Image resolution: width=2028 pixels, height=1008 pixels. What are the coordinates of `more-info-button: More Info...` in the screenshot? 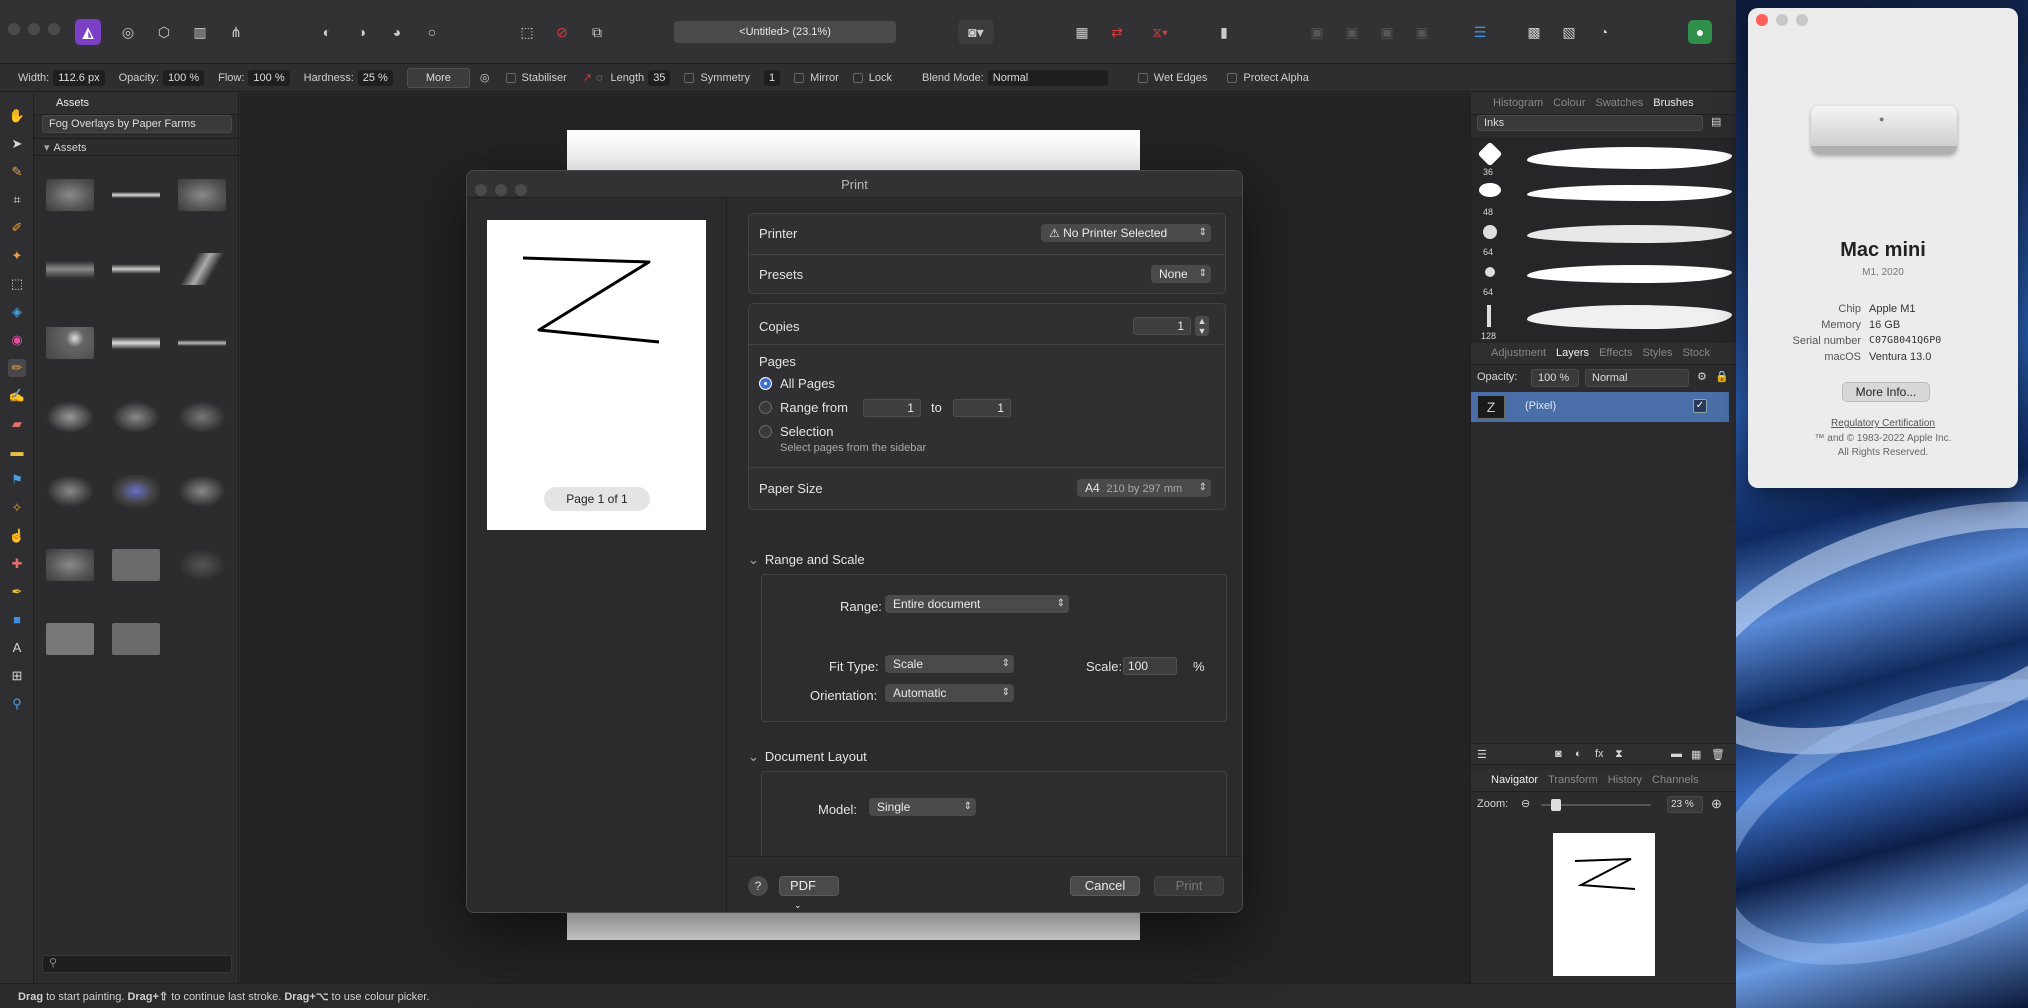 It's located at (1886, 392).